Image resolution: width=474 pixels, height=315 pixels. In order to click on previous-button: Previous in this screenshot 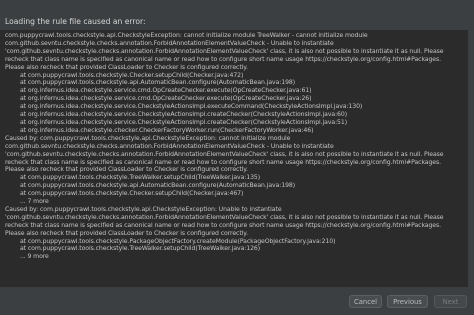, I will do `click(407, 301)`.